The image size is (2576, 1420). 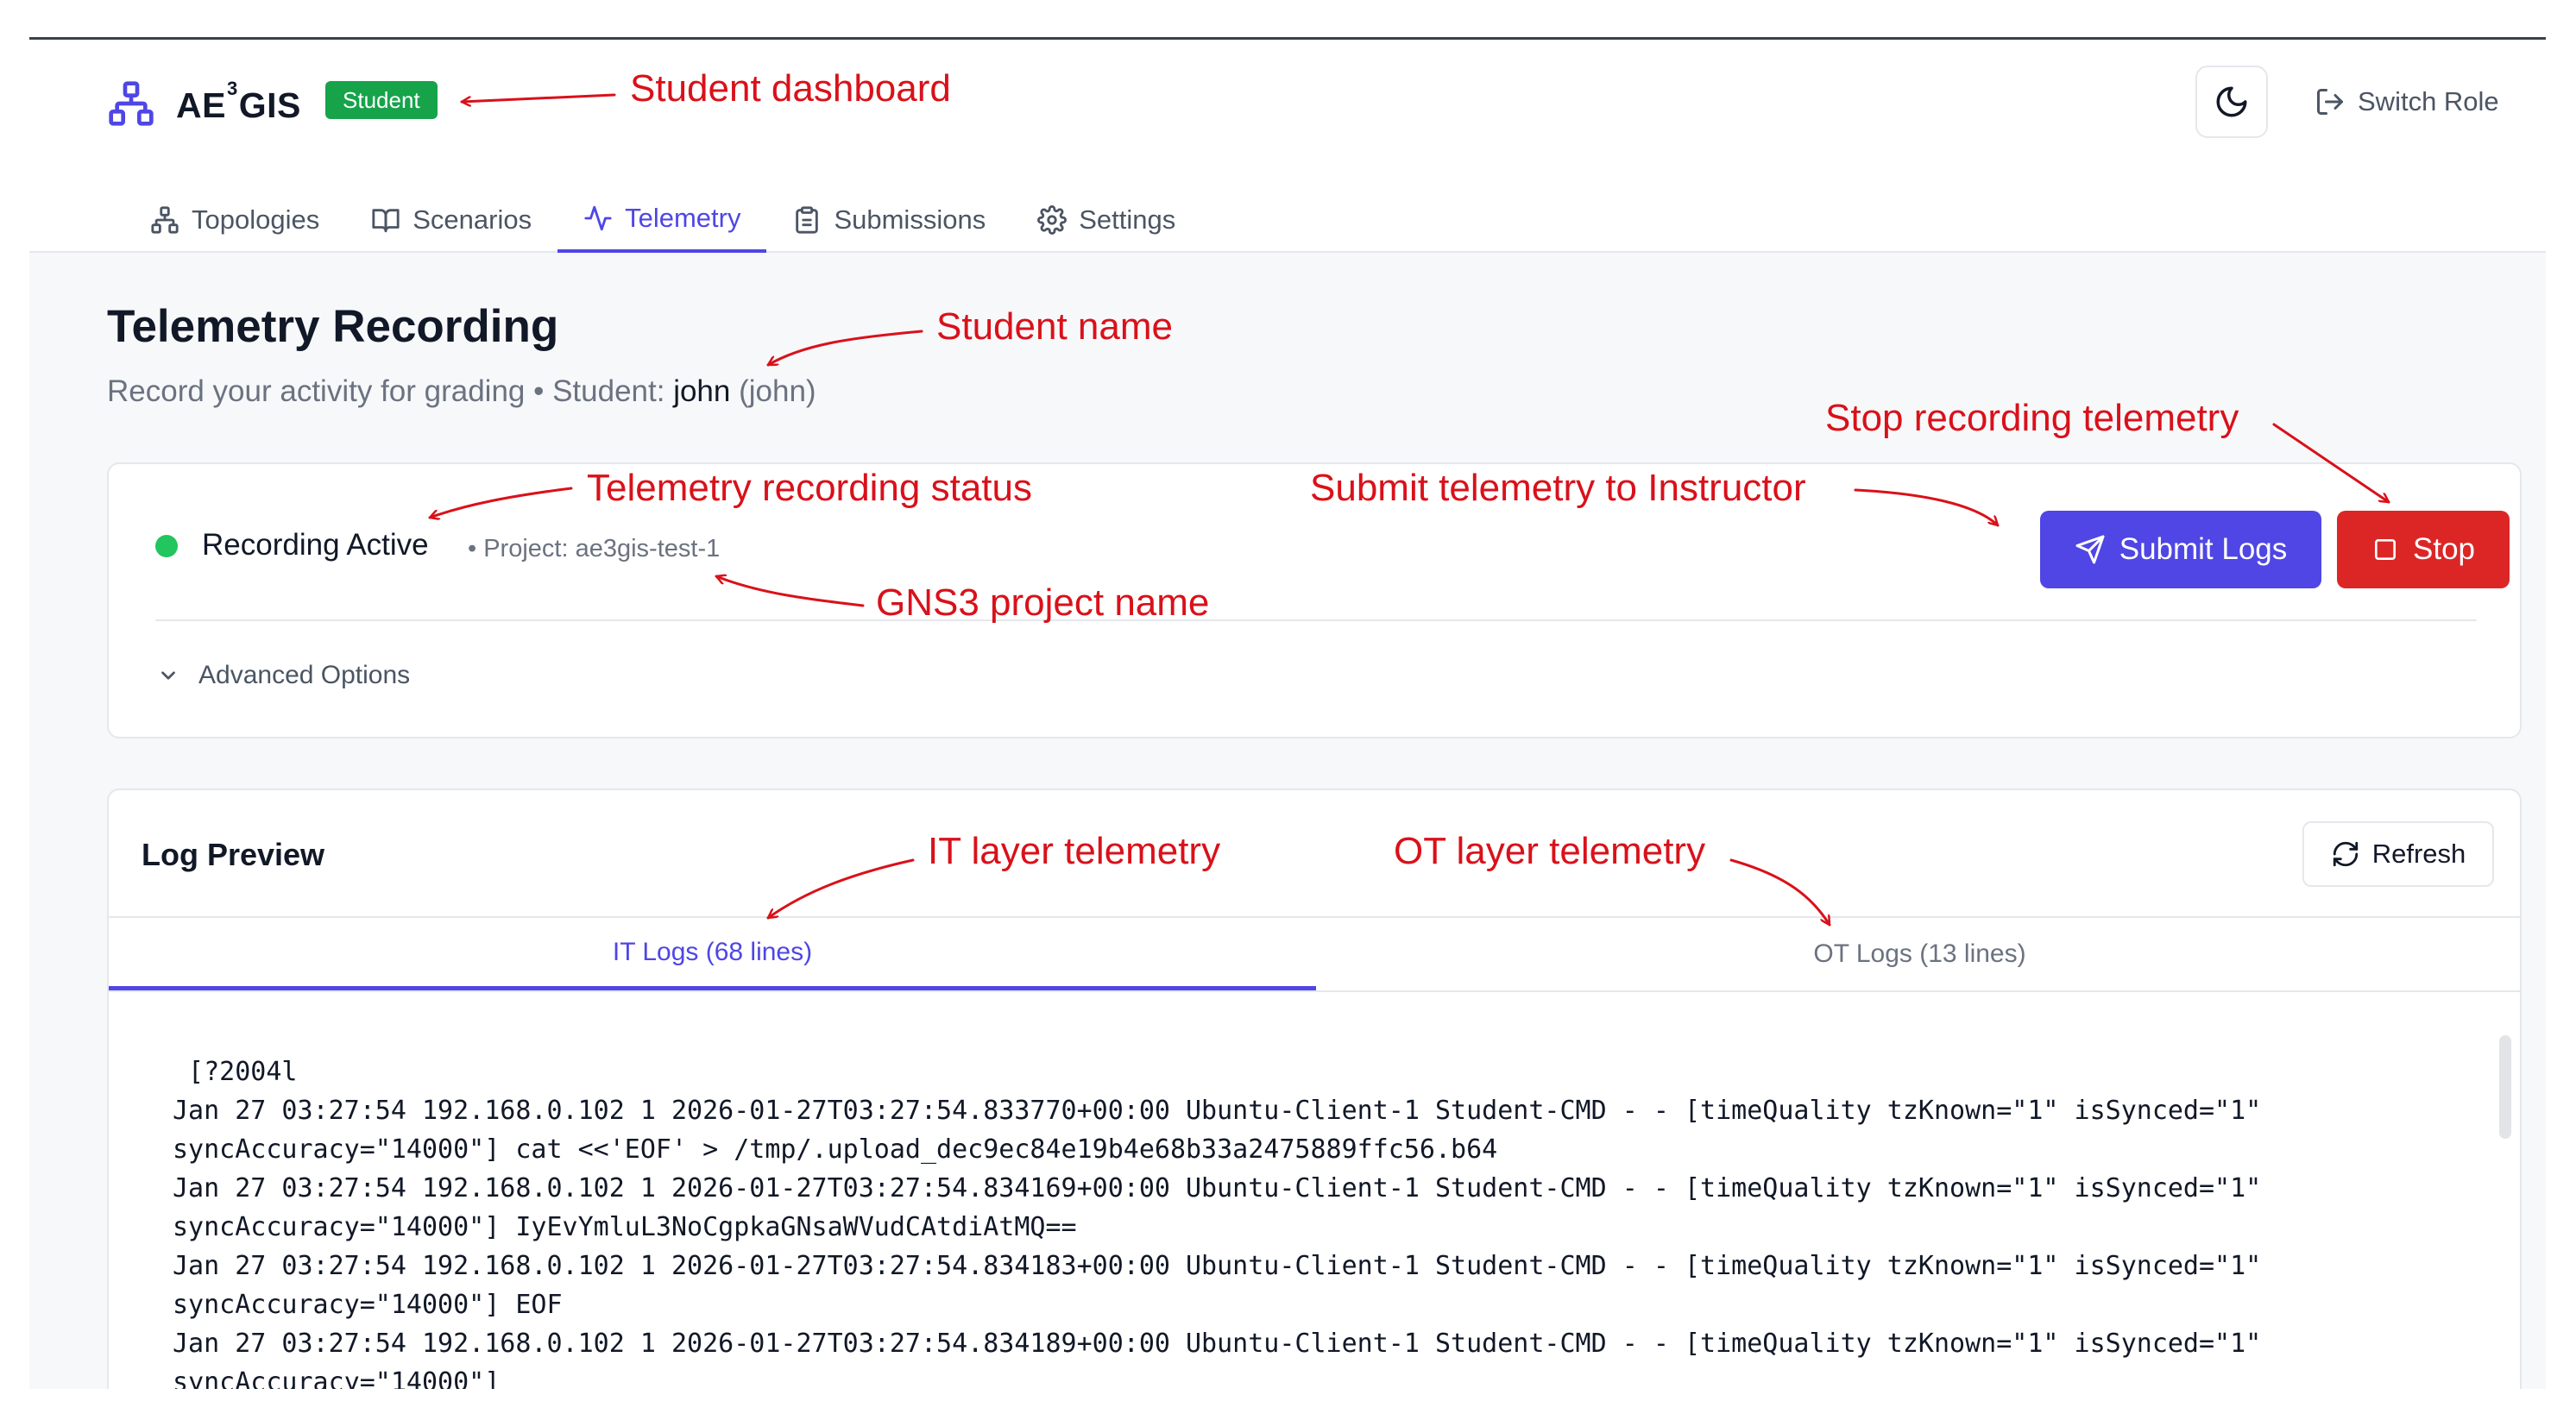 I want to click on annotation-gns3-project: GNS3 project name, so click(x=1043, y=602).